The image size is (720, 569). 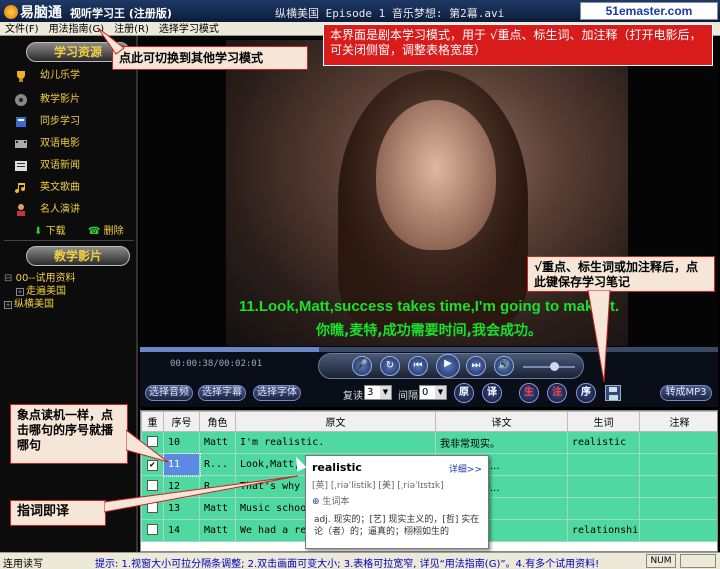 What do you see at coordinates (217, 421) in the screenshot?
I see `col-role: 角色` at bounding box center [217, 421].